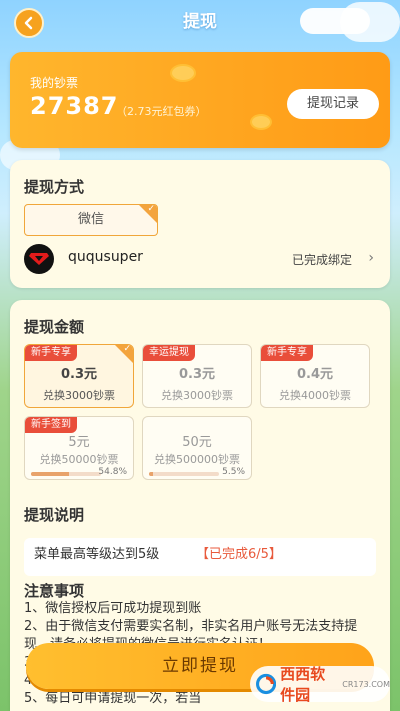  Describe the element at coordinates (169, 353) in the screenshot. I see `amount-tag: 幸运提现` at that location.